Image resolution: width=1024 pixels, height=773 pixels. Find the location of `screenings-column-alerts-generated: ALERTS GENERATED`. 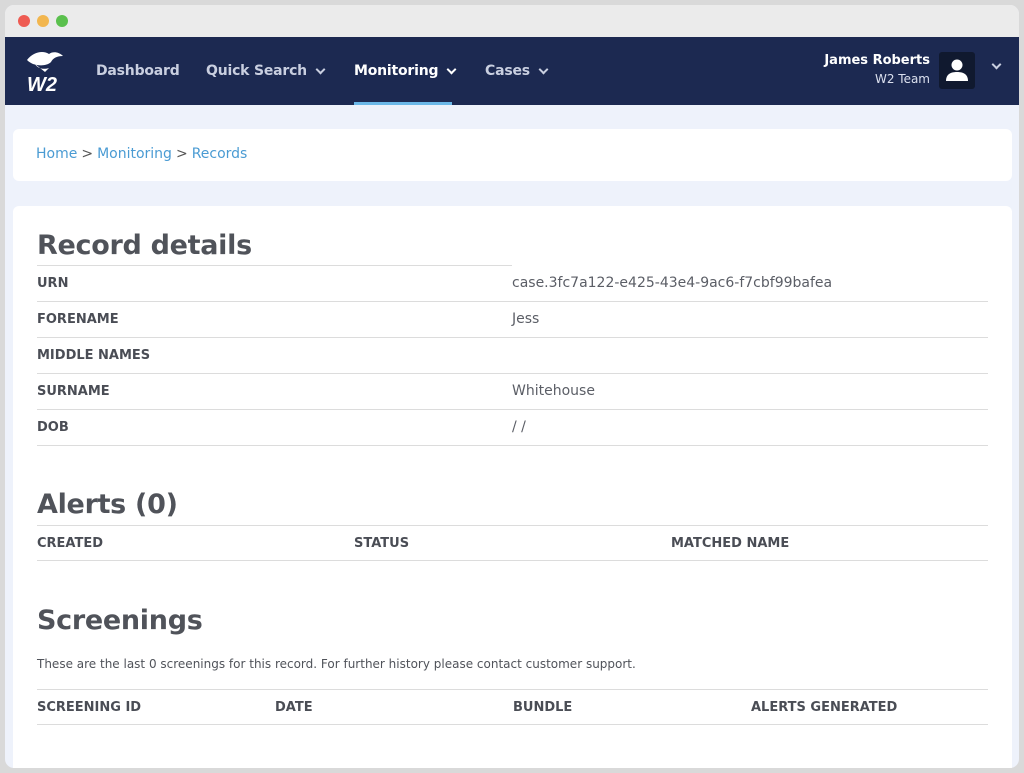

screenings-column-alerts-generated: ALERTS GENERATED is located at coordinates (824, 707).